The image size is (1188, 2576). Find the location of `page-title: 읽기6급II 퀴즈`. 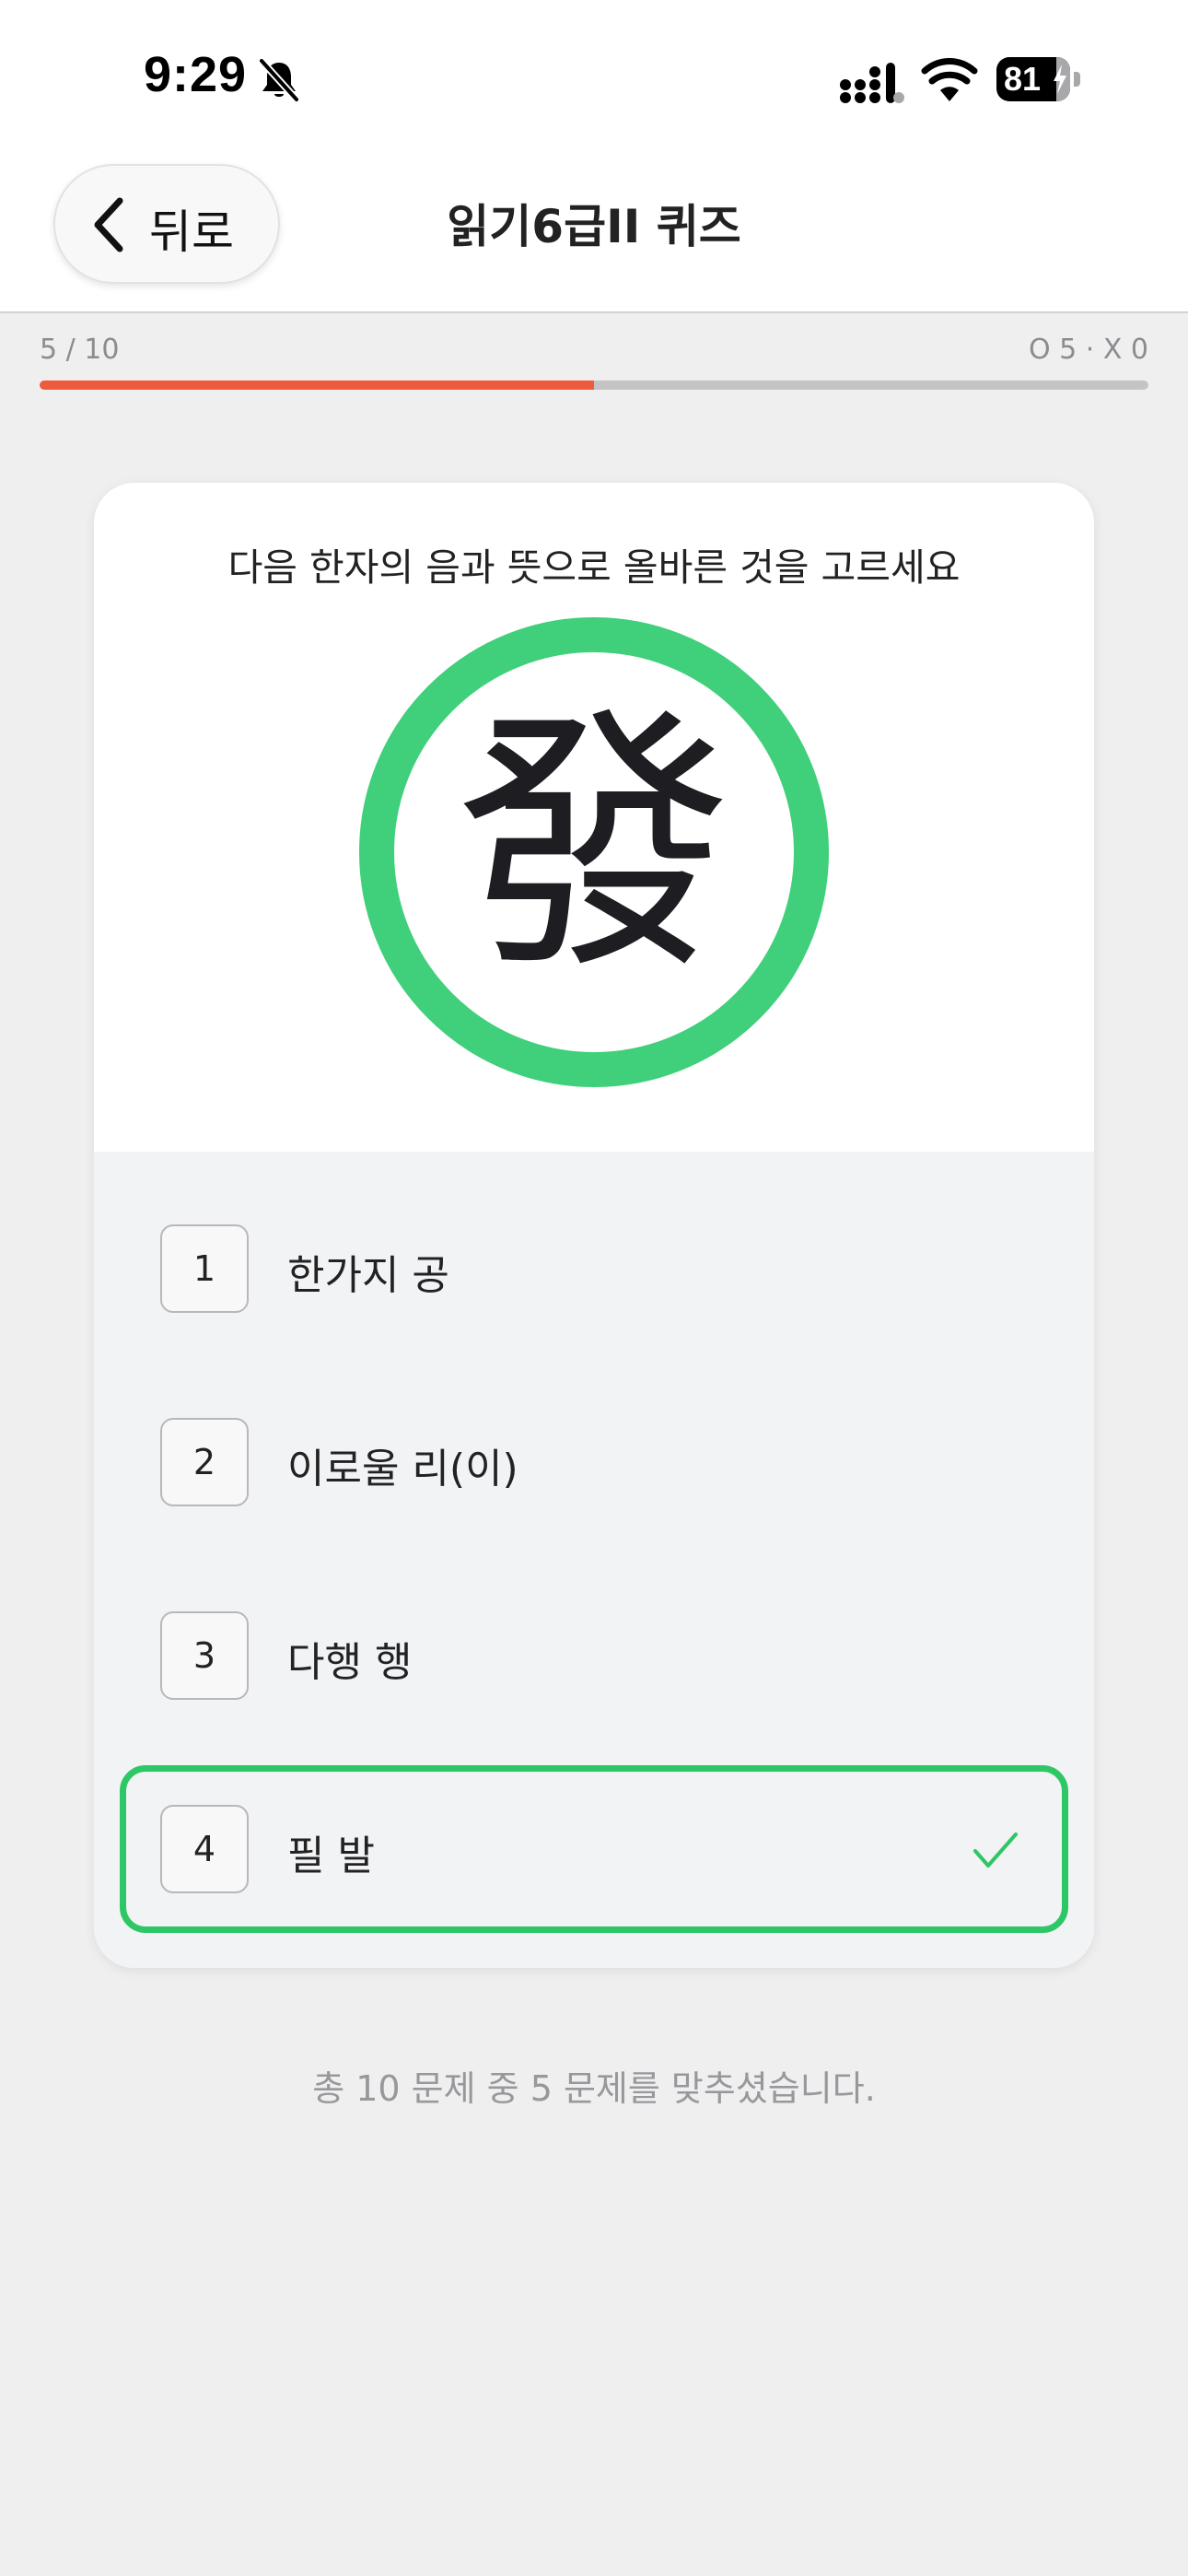

page-title: 읽기6급II 퀴즈 is located at coordinates (594, 227).